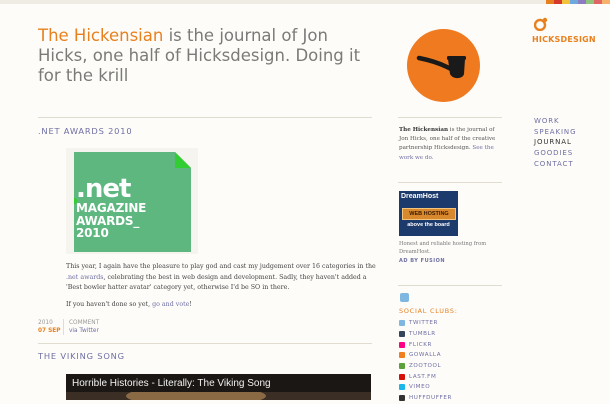  Describe the element at coordinates (85, 277) in the screenshot. I see `net-awards-link: .net awards` at that location.